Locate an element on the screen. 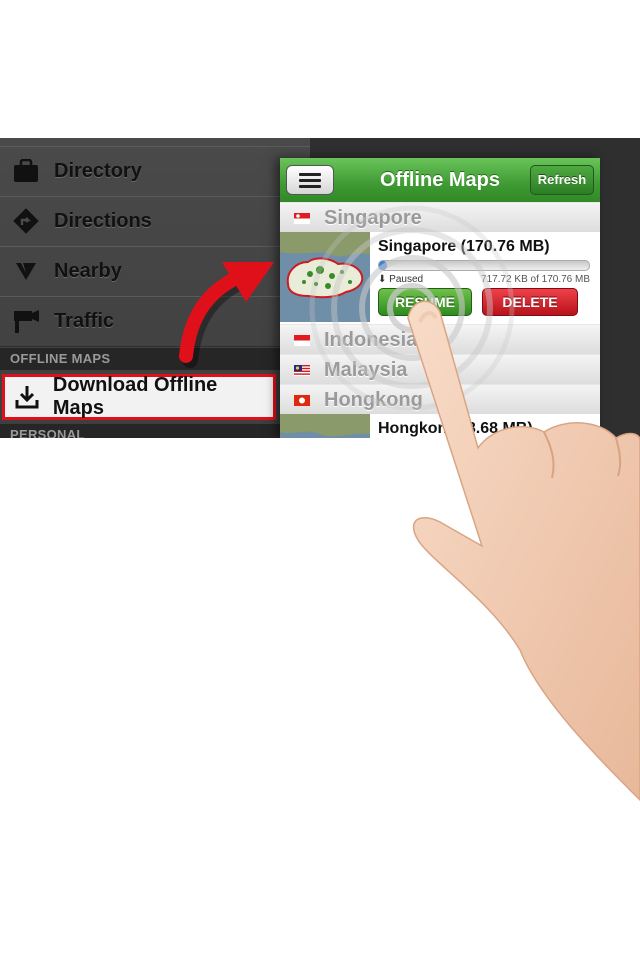  download-item-title: Hongkong (8.68 MB) is located at coordinates (455, 428).